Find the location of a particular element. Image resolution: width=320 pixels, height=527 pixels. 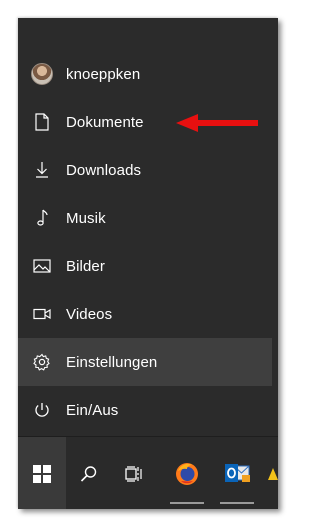

power-label: Ein/Aus is located at coordinates (92, 410).